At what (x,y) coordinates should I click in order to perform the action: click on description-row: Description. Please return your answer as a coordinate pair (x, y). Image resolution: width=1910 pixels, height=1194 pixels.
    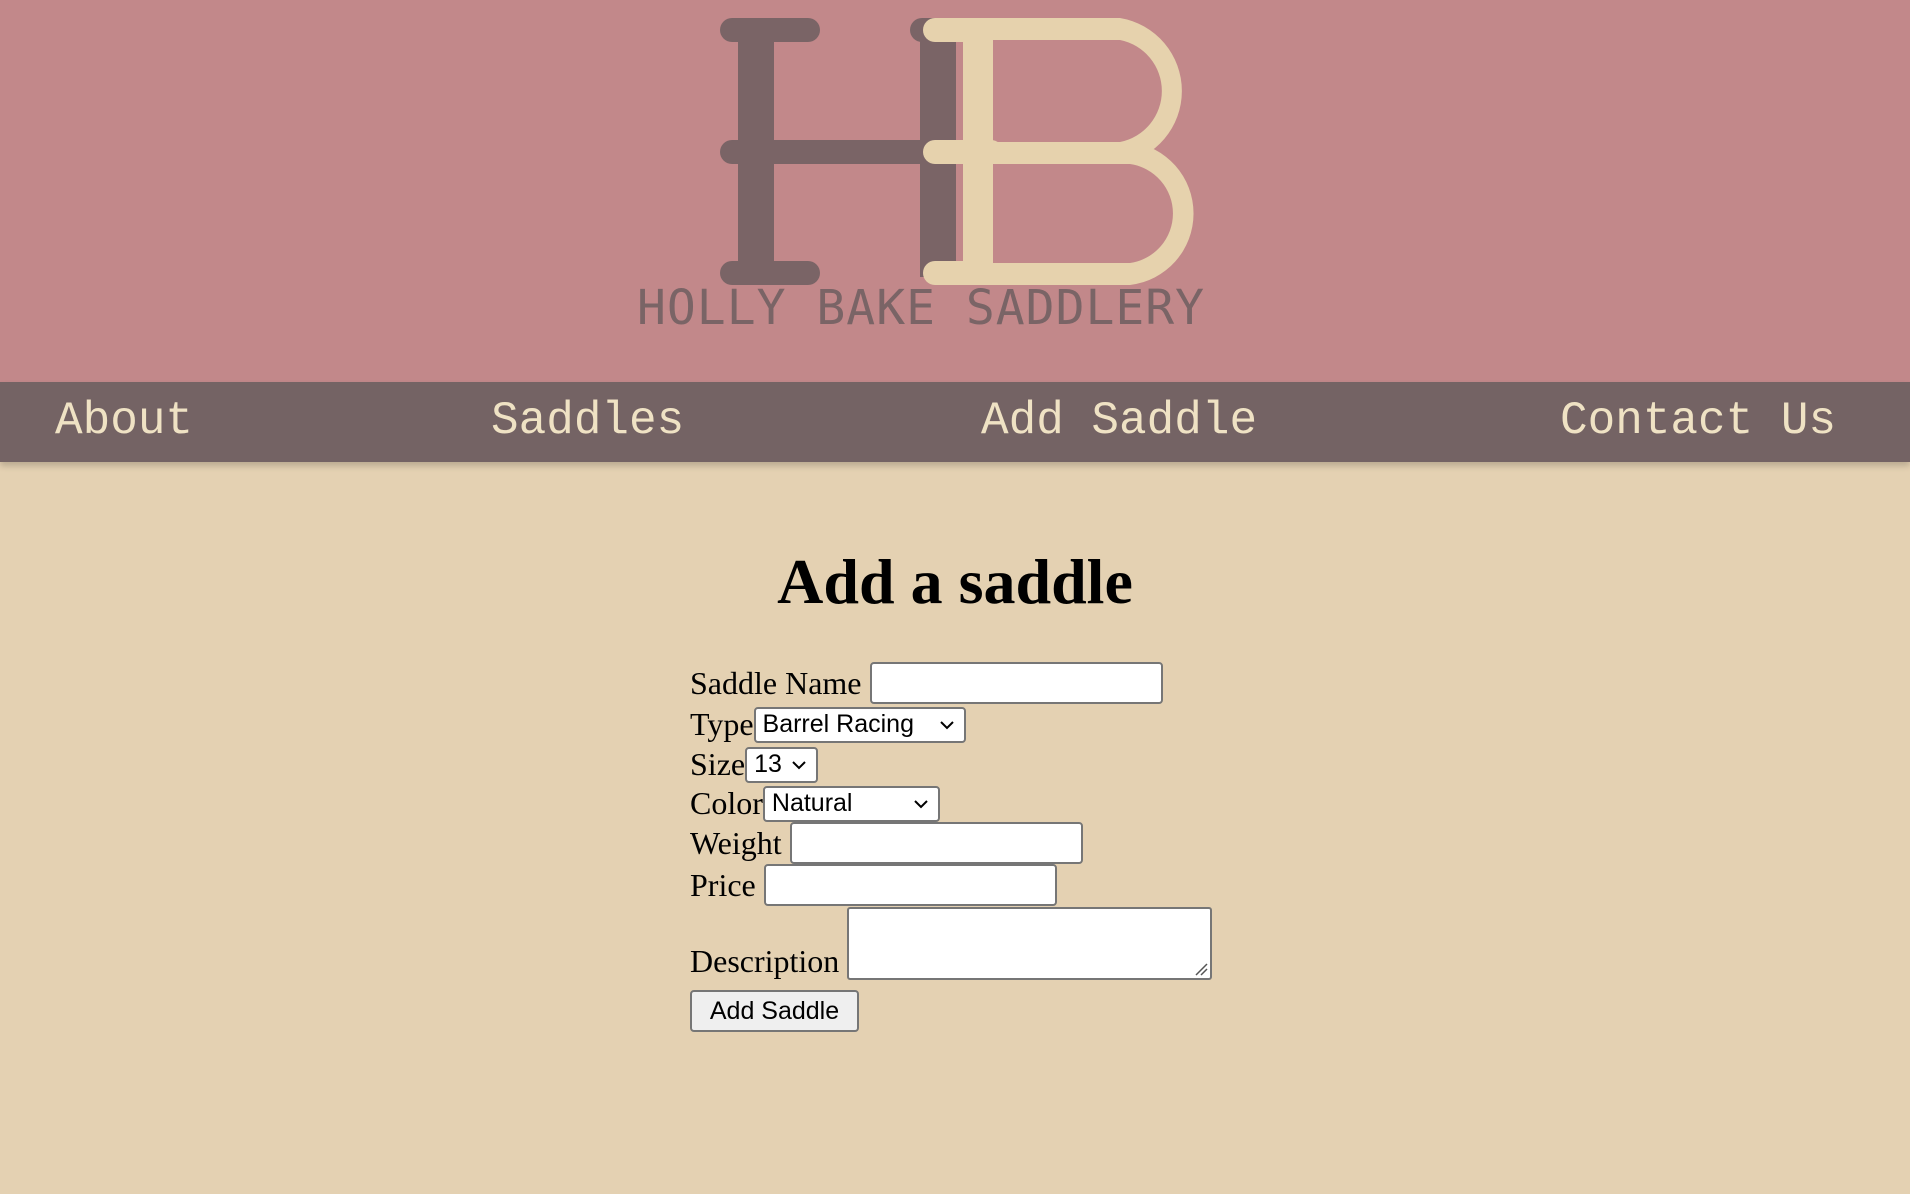
    Looking at the image, I should click on (951, 943).